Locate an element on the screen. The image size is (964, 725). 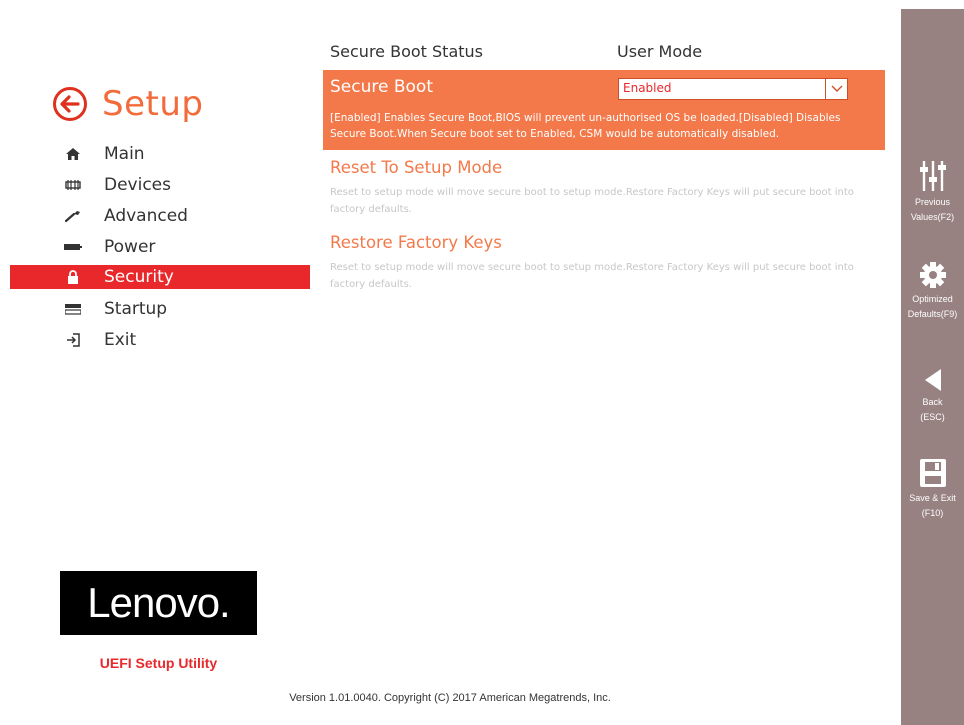
secure-boot-select: Enabled is located at coordinates (733, 89).